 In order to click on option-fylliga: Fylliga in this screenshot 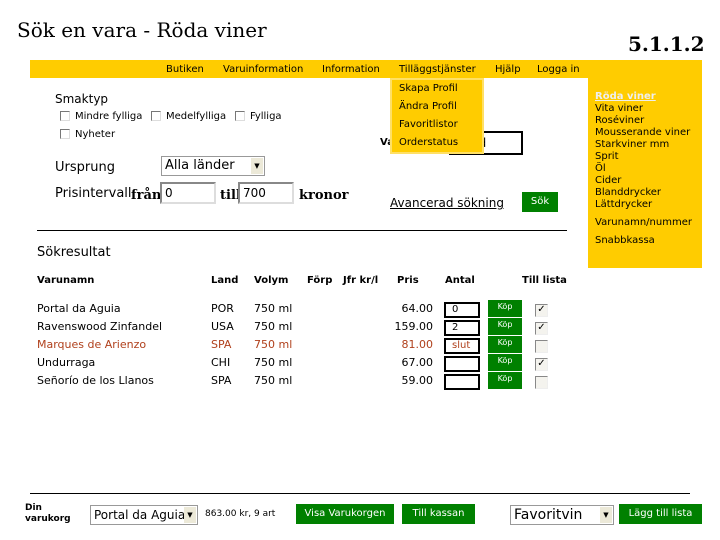, I will do `click(258, 116)`.